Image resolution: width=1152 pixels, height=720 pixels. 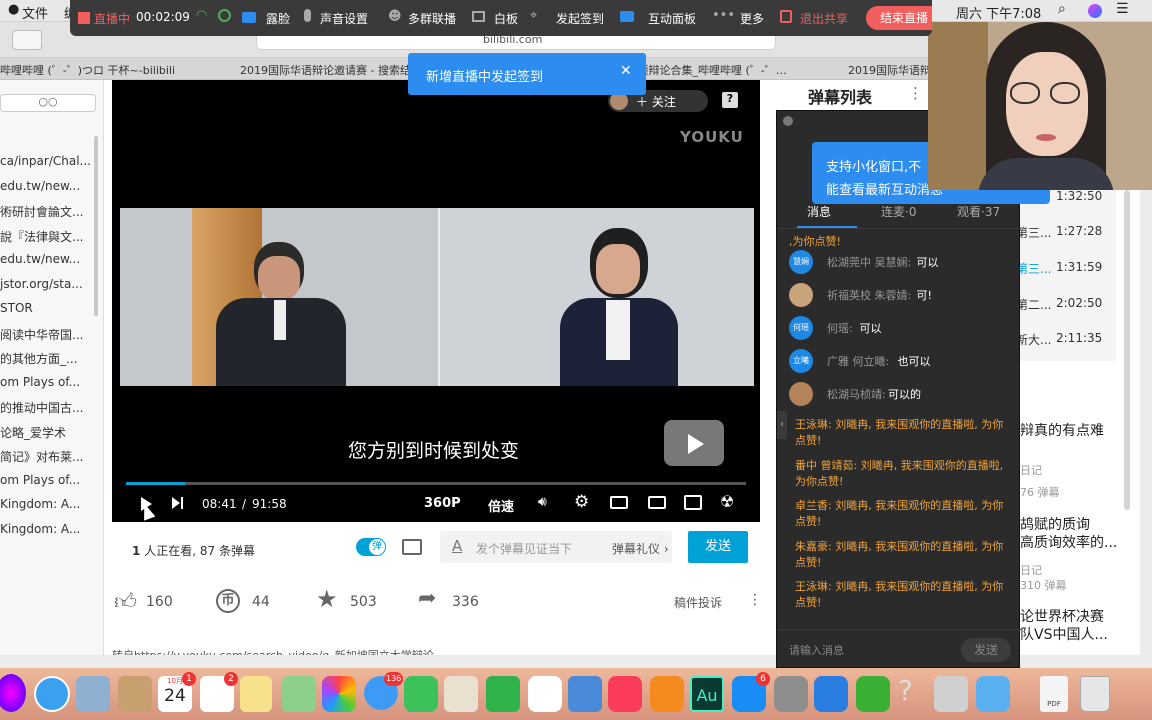 I want to click on exit-share-icon, so click(x=786, y=16).